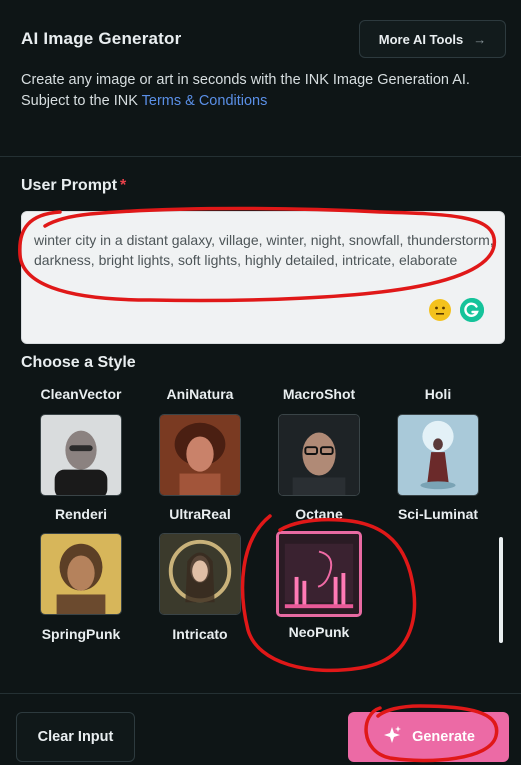  What do you see at coordinates (319, 394) in the screenshot?
I see `style-name: MacroShot` at bounding box center [319, 394].